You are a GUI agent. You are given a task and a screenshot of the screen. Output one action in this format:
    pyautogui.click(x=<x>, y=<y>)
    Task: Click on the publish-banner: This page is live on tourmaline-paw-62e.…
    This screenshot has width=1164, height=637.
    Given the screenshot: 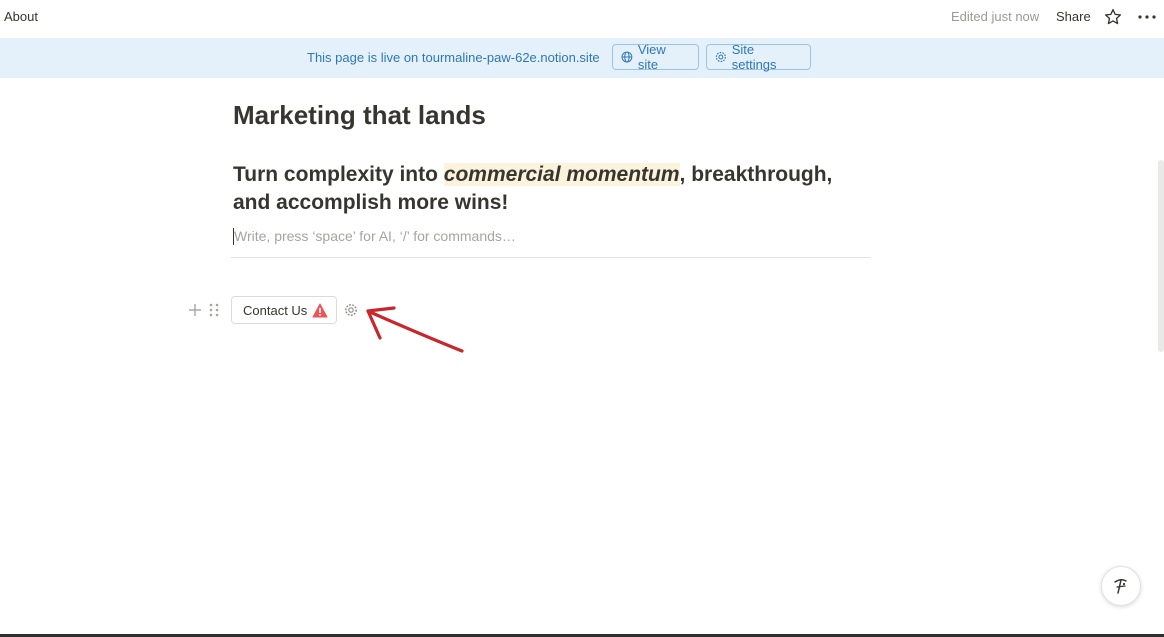 What is the action you would take?
    pyautogui.click(x=582, y=58)
    